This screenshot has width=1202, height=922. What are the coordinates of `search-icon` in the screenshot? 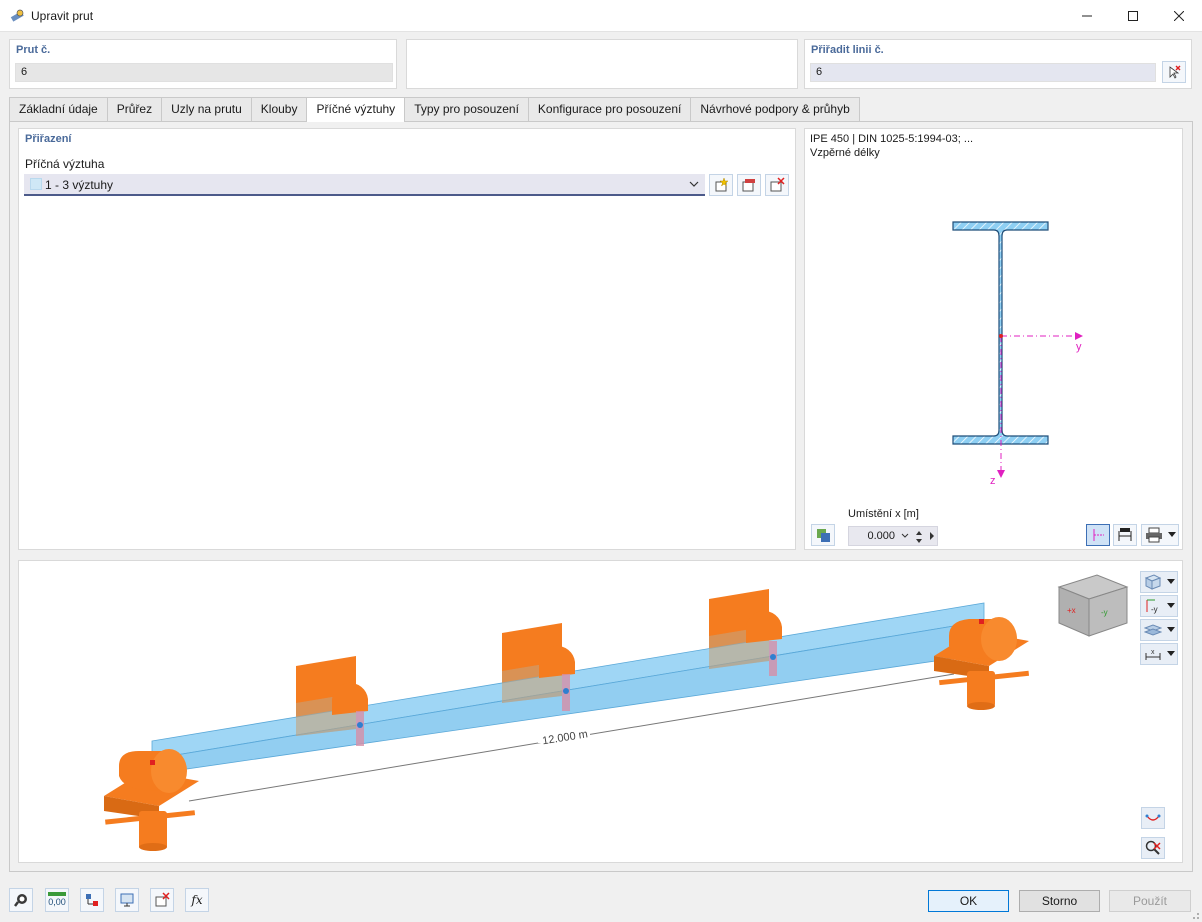 It's located at (20, 900).